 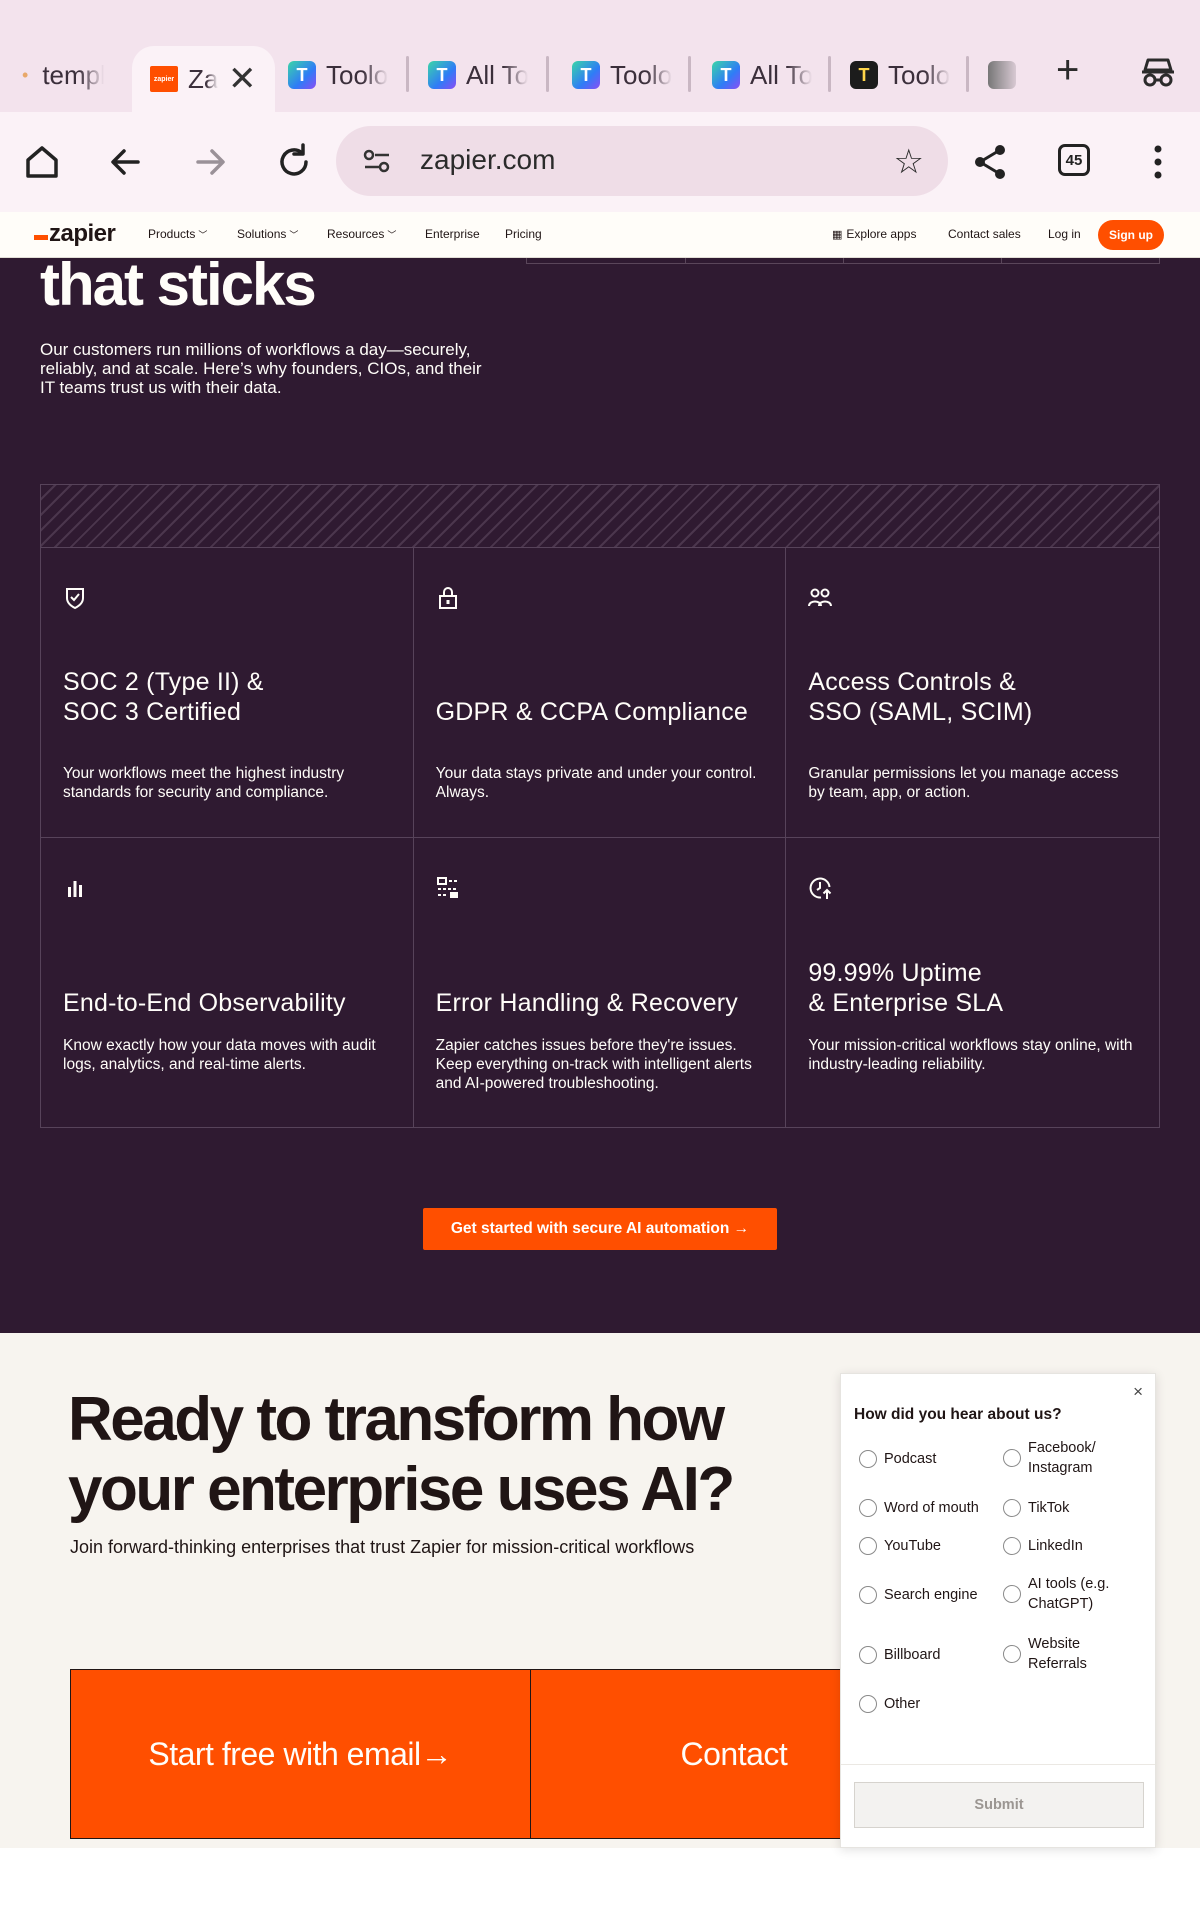 I want to click on browser-tab-active: zapier Za ✕, so click(x=203, y=79).